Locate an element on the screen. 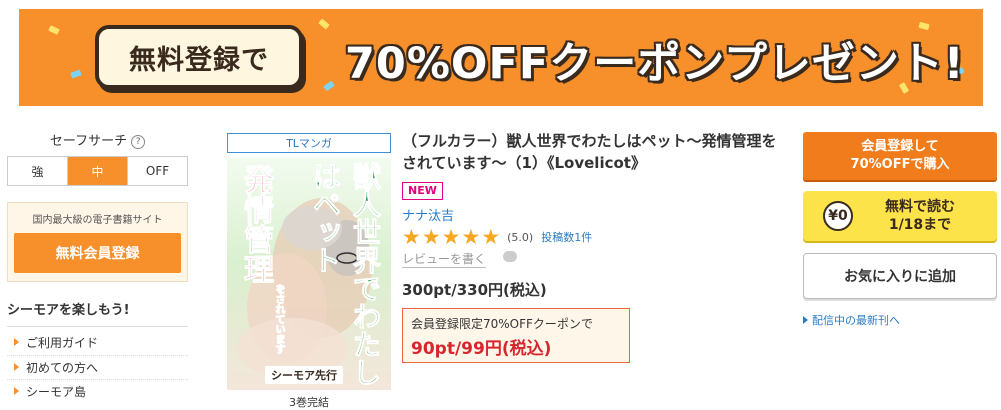 The image size is (1001, 410). volumes-note: 3巻完結 is located at coordinates (309, 402).